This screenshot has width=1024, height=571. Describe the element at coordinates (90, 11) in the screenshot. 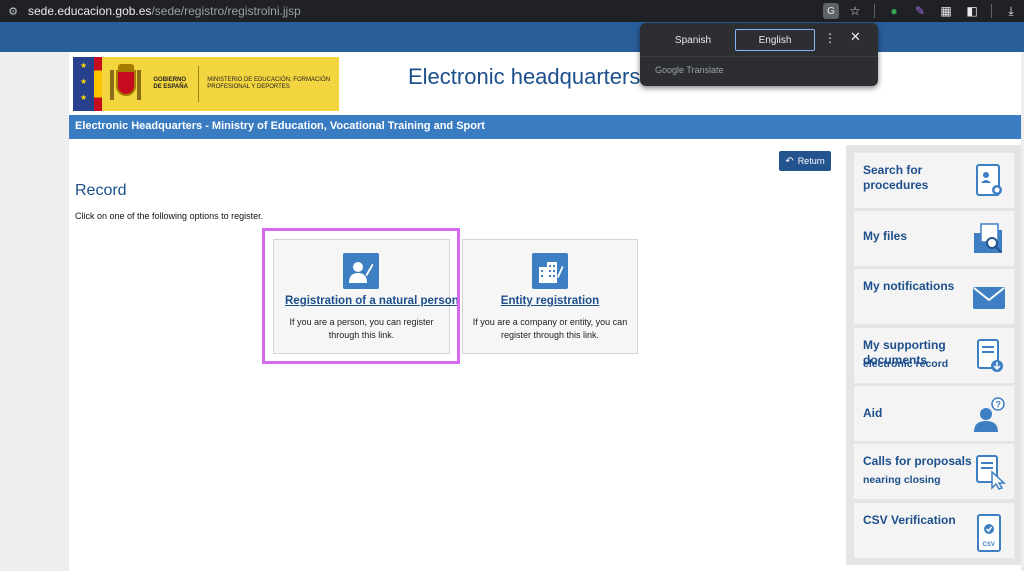

I see `url-host: sede.educacion.gob.es` at that location.